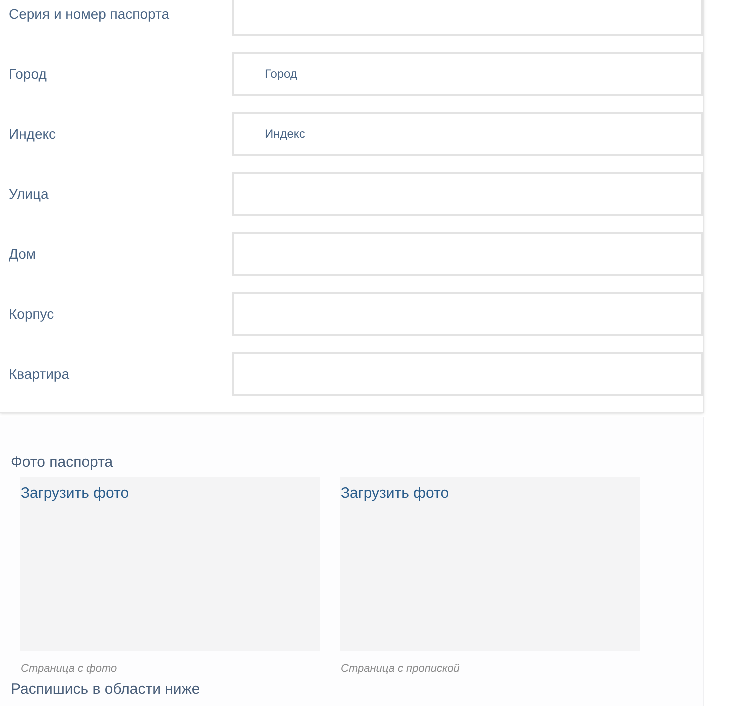  Describe the element at coordinates (39, 374) in the screenshot. I see `field-label: Квартира` at that location.